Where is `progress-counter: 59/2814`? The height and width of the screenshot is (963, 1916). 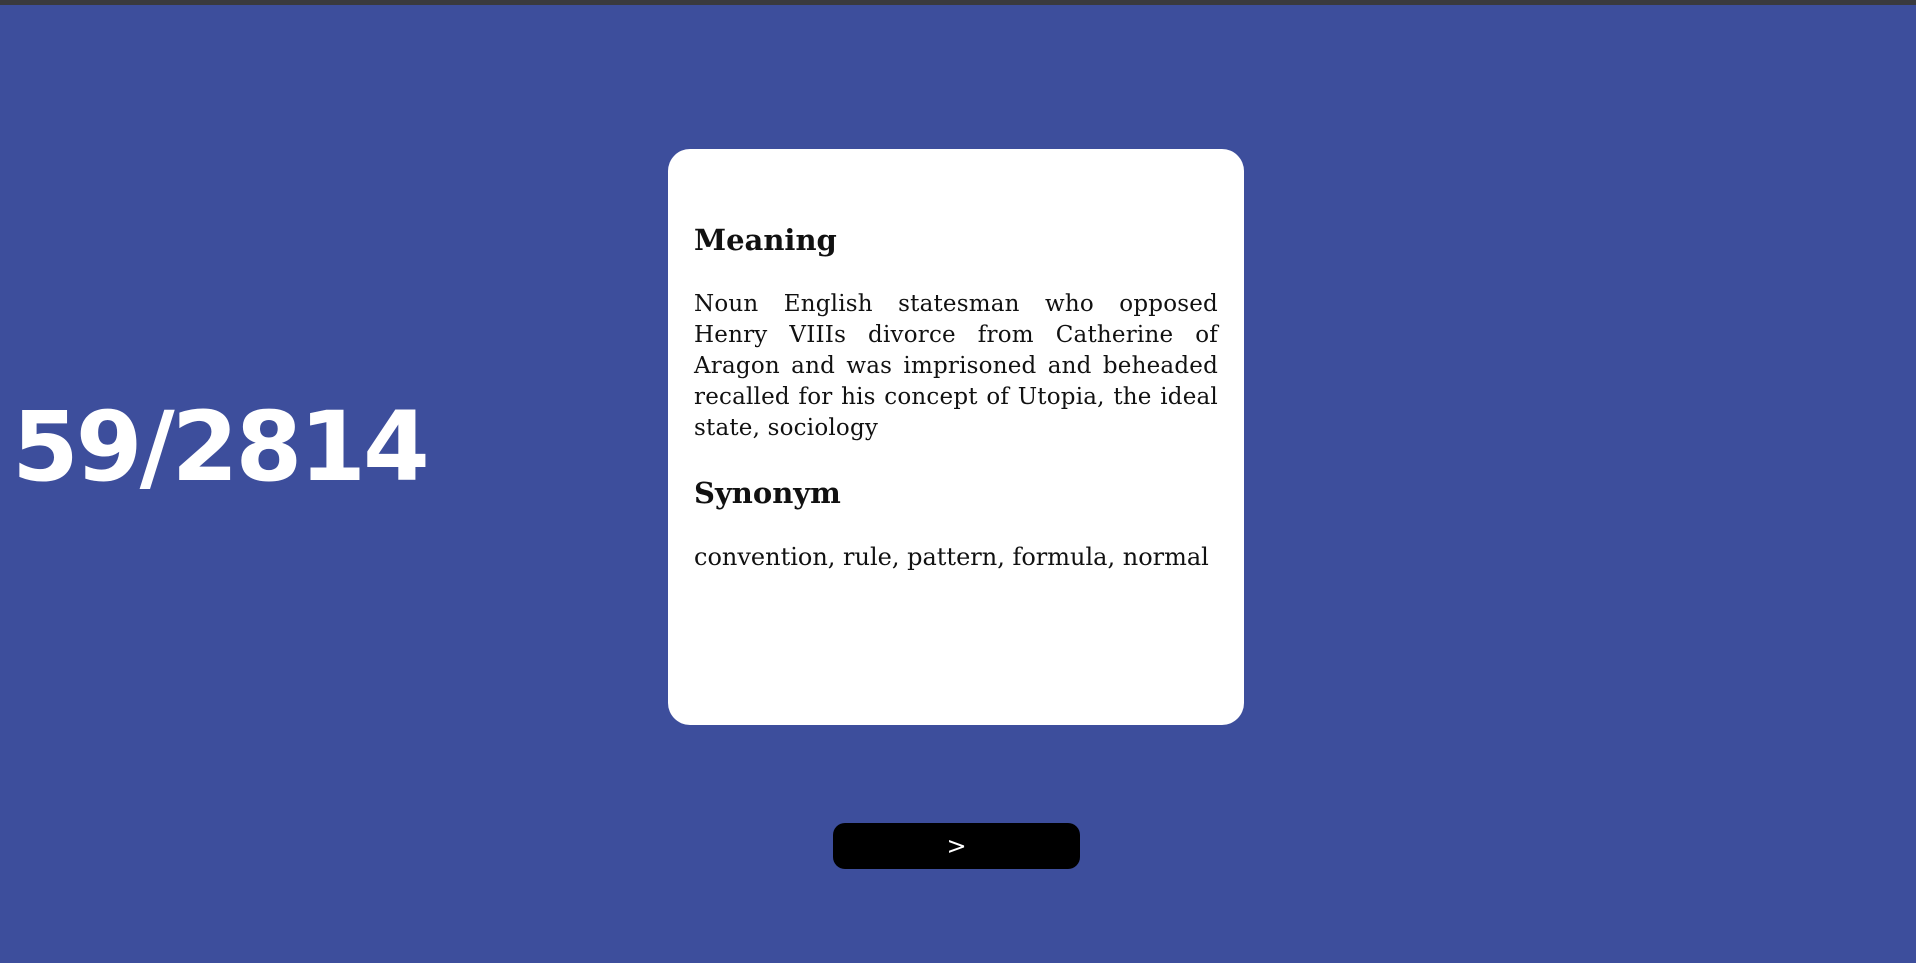
progress-counter: 59/2814 is located at coordinates (221, 447).